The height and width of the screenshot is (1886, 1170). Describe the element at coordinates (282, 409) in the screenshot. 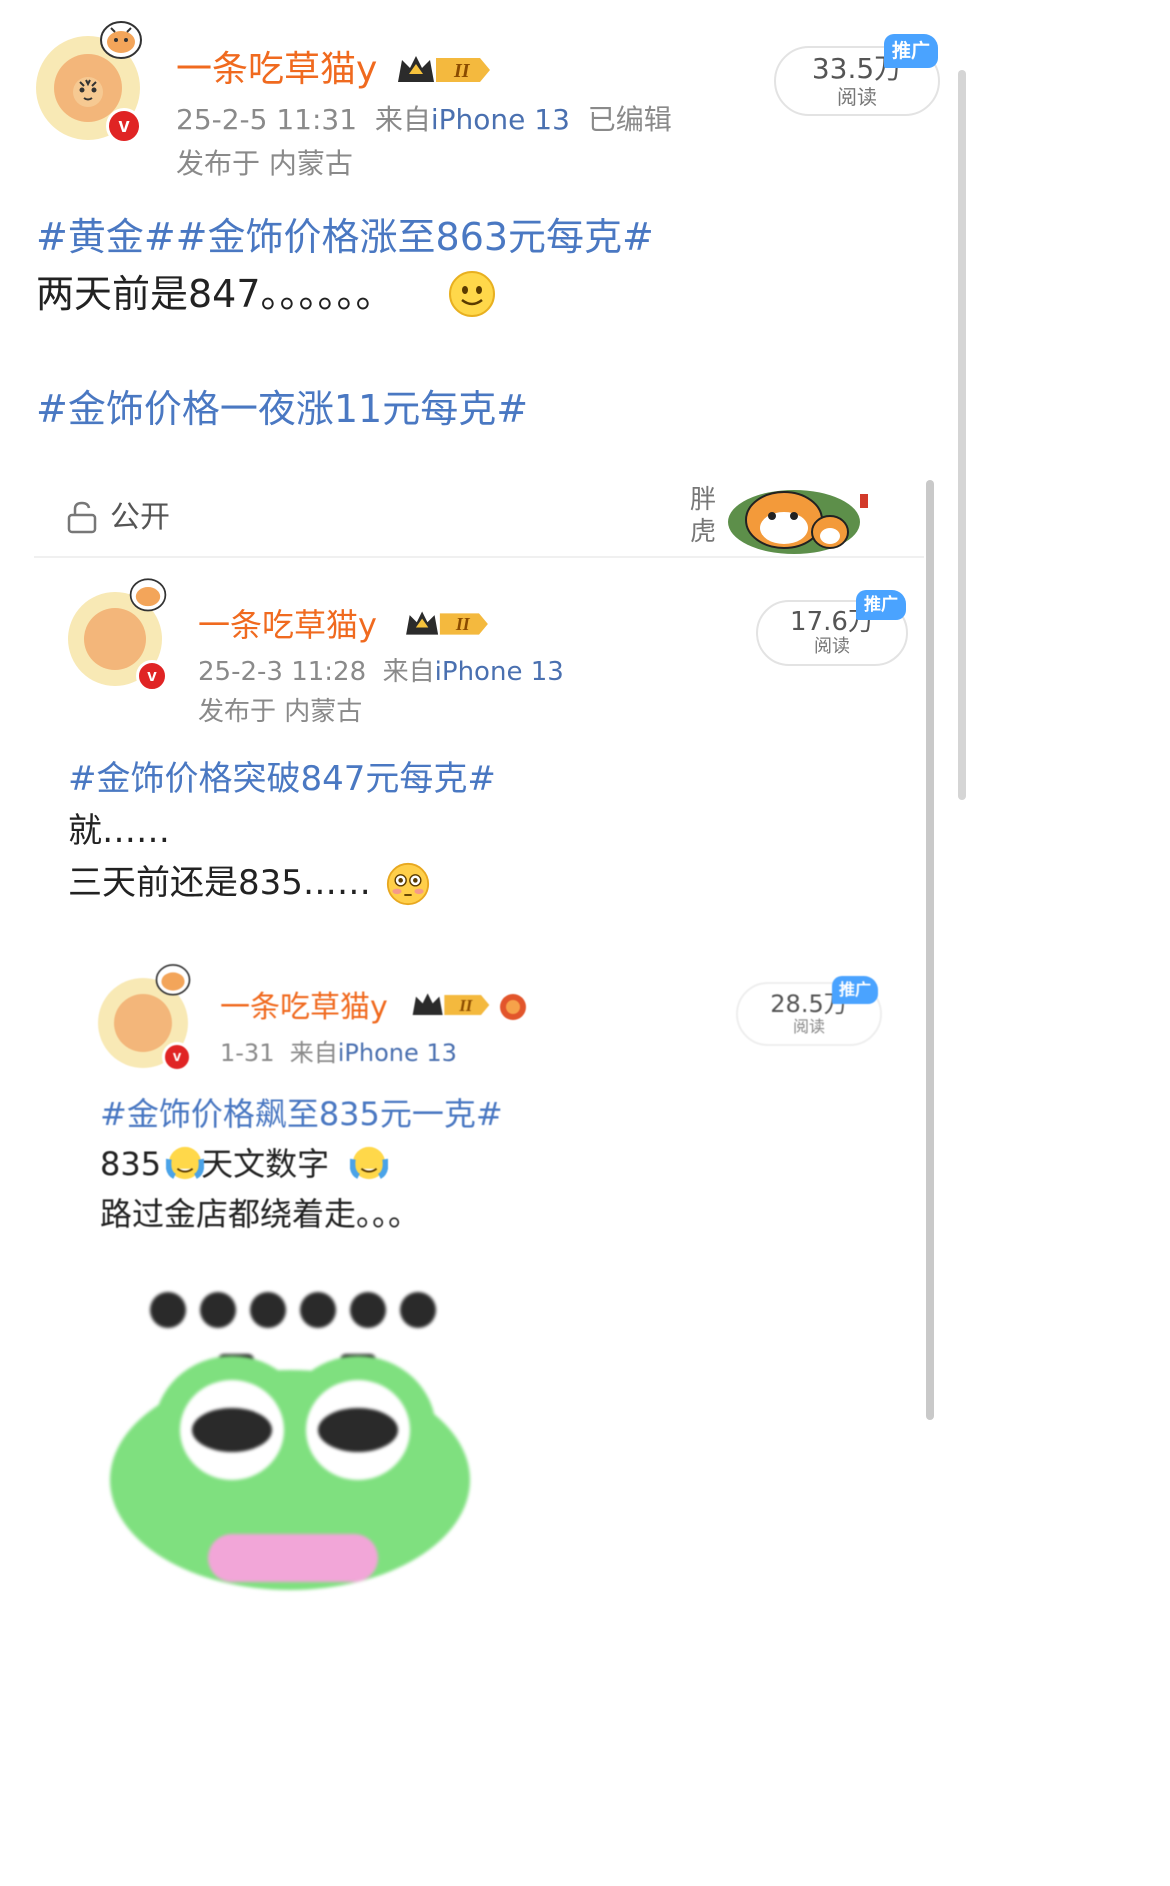

I see `post-hashtag-2: #金饰价格一夜涨11元每克#` at that location.